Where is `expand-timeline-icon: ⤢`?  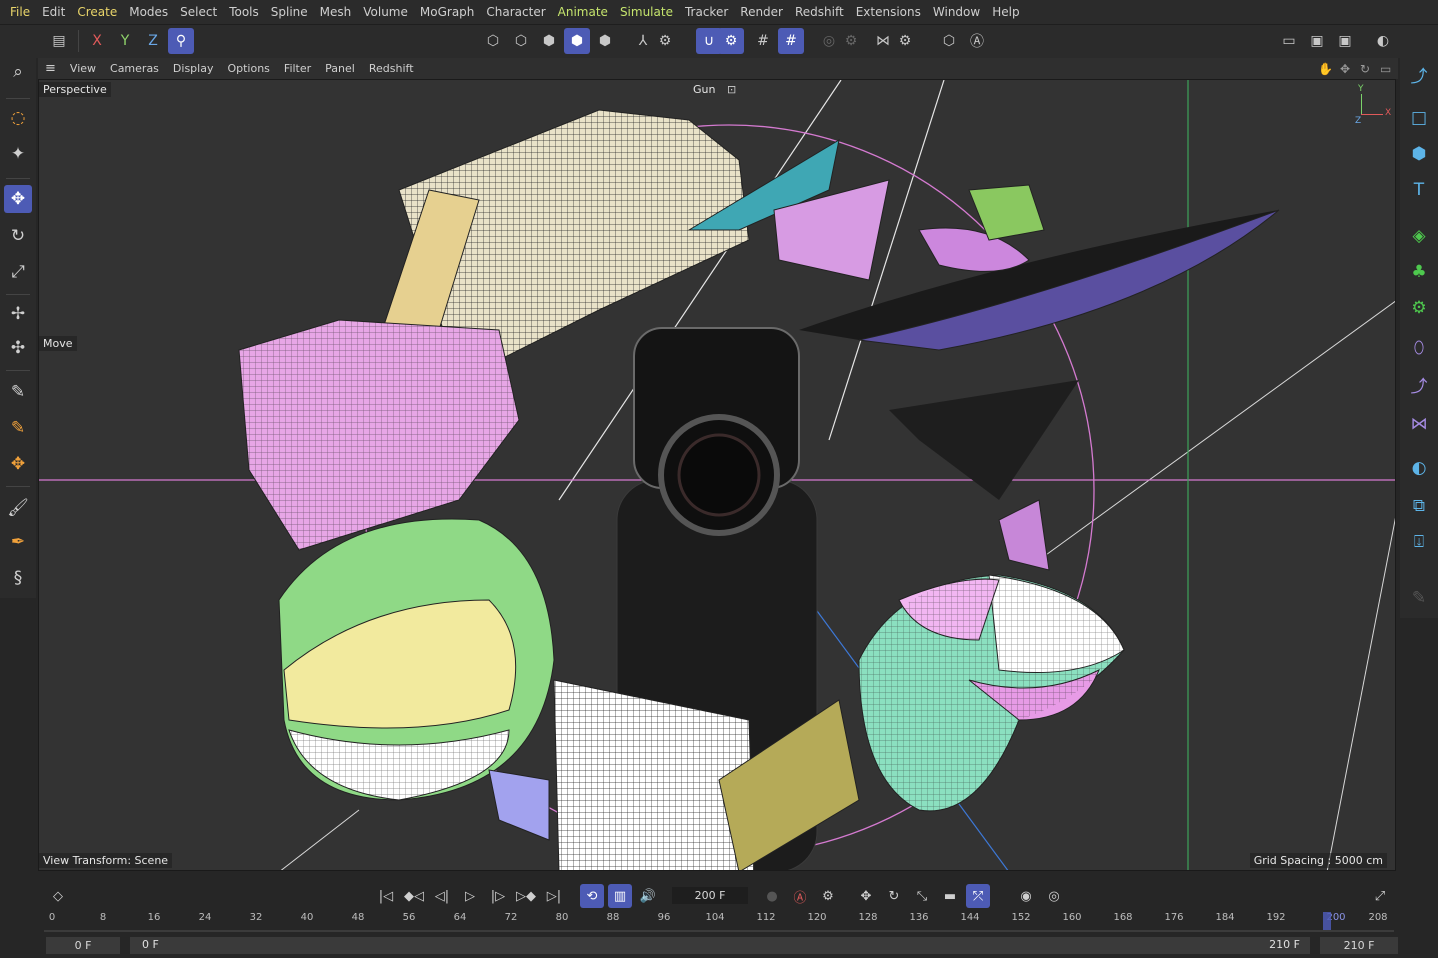 expand-timeline-icon: ⤢ is located at coordinates (1380, 896).